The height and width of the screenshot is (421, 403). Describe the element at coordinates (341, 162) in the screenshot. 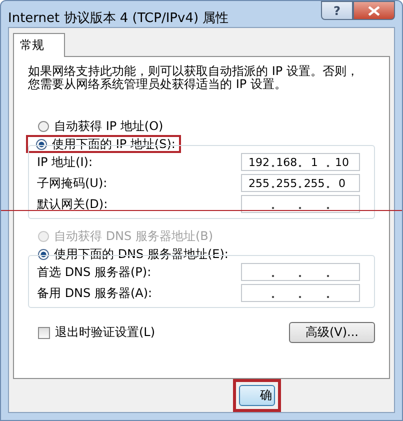

I see `octet-text: 10` at that location.